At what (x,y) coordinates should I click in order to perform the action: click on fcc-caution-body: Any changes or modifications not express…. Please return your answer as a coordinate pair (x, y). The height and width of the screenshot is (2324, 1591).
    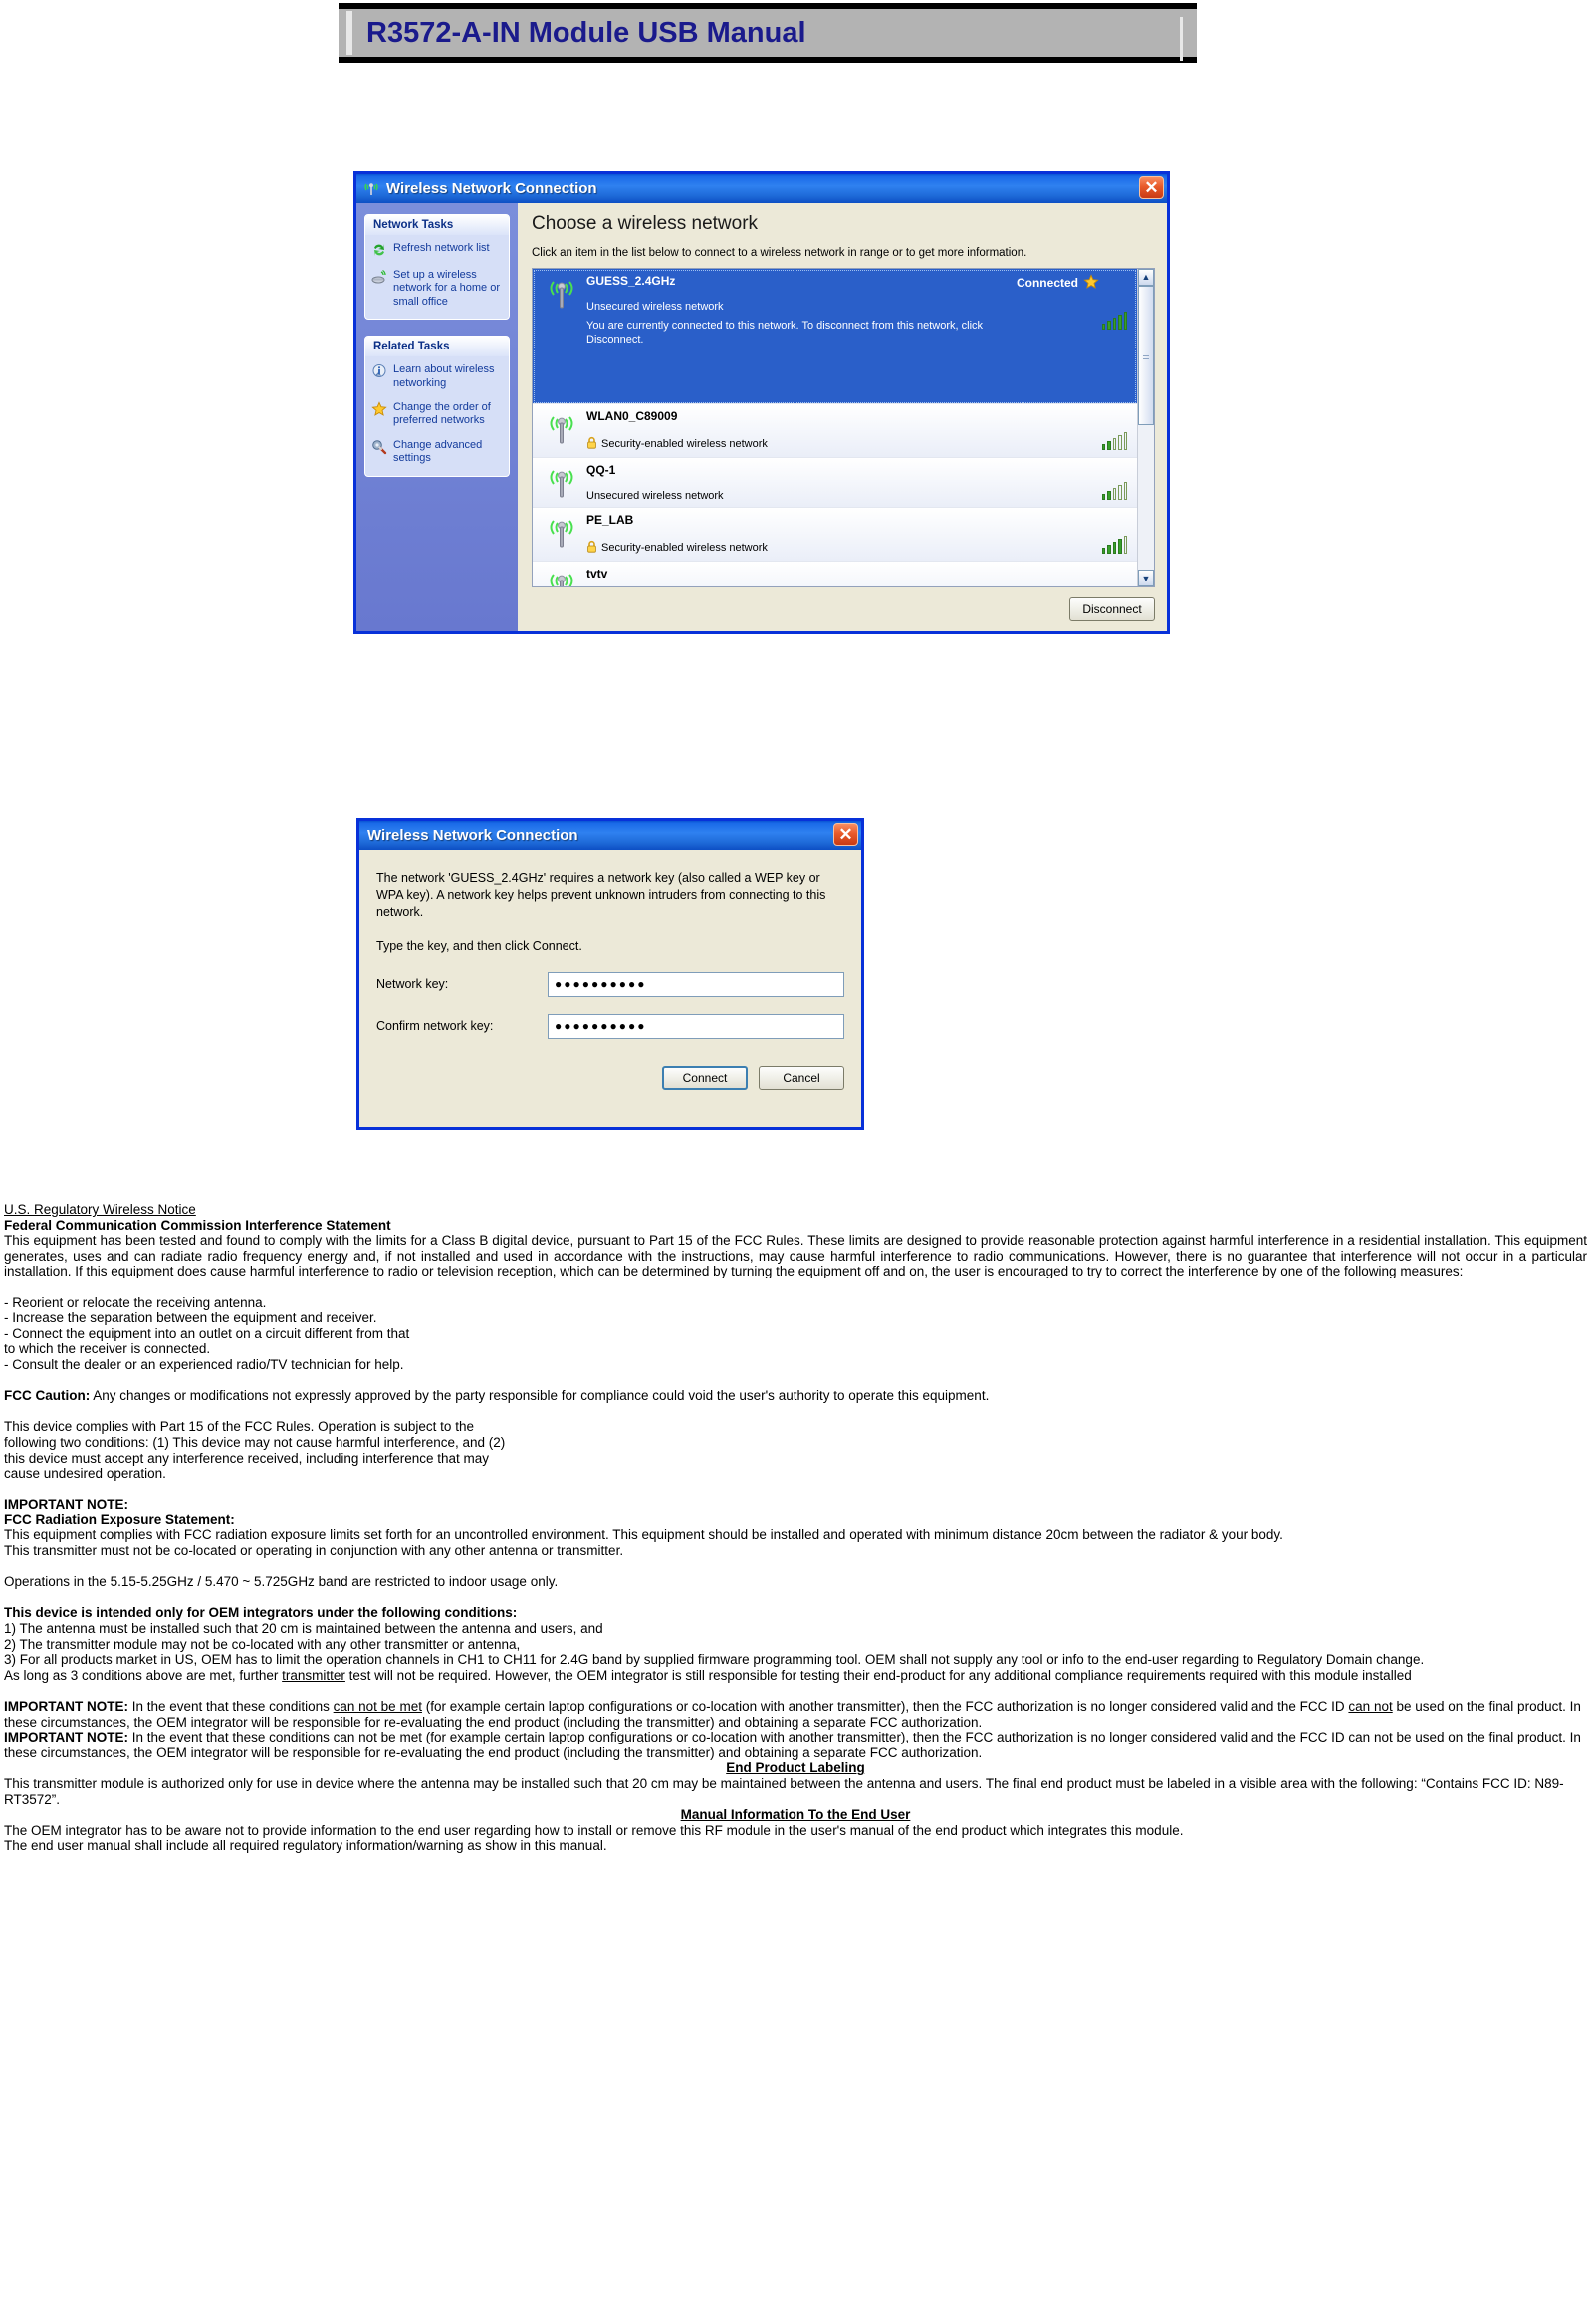
    Looking at the image, I should click on (540, 1396).